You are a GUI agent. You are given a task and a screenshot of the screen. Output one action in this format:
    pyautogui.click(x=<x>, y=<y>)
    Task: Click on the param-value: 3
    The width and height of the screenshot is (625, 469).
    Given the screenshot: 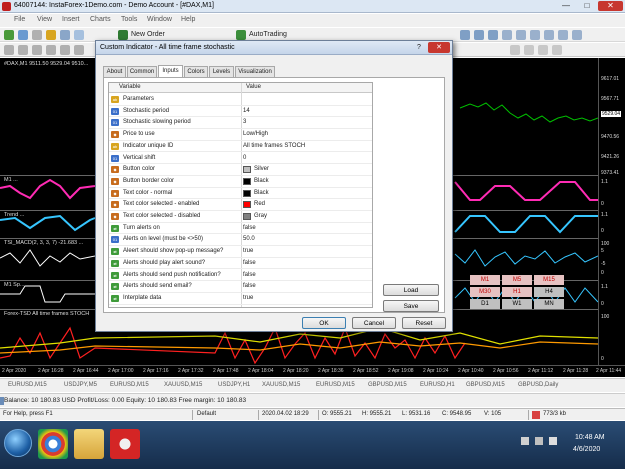 What is the action you would take?
    pyautogui.click(x=244, y=122)
    